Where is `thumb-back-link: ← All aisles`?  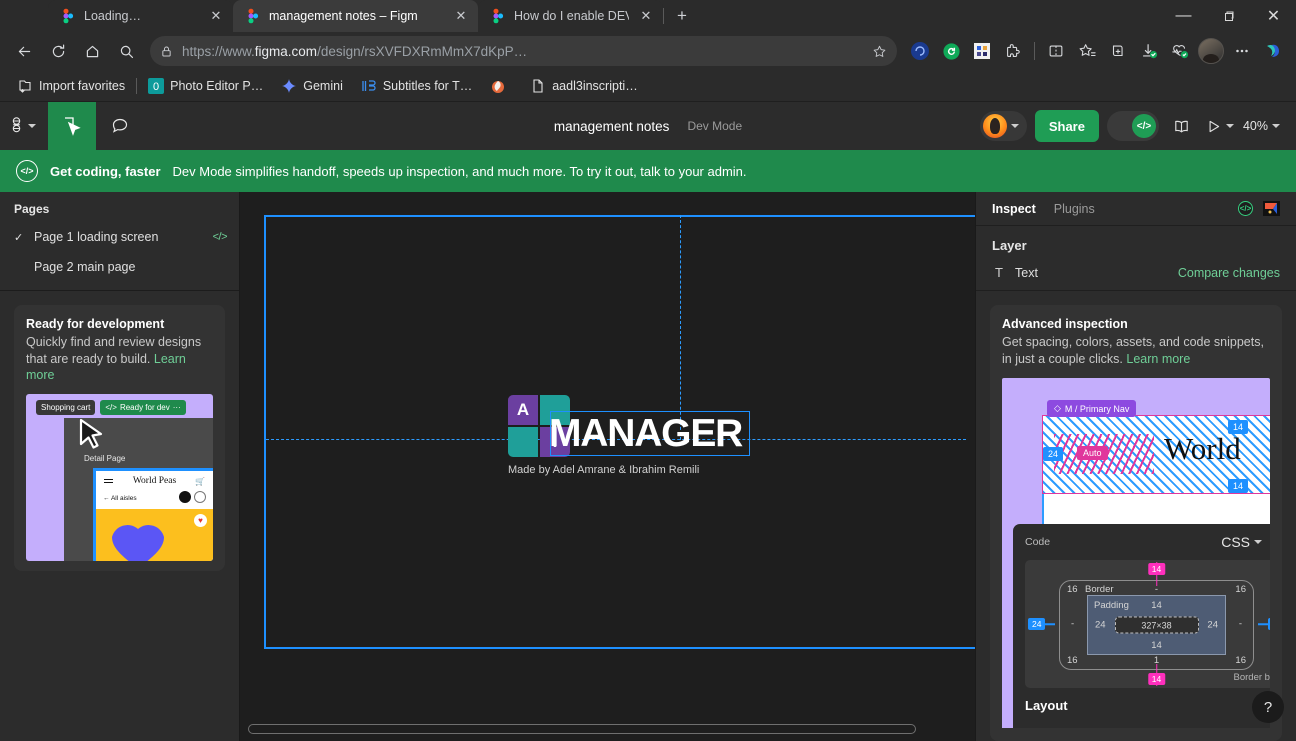 thumb-back-link: ← All aisles is located at coordinates (120, 498).